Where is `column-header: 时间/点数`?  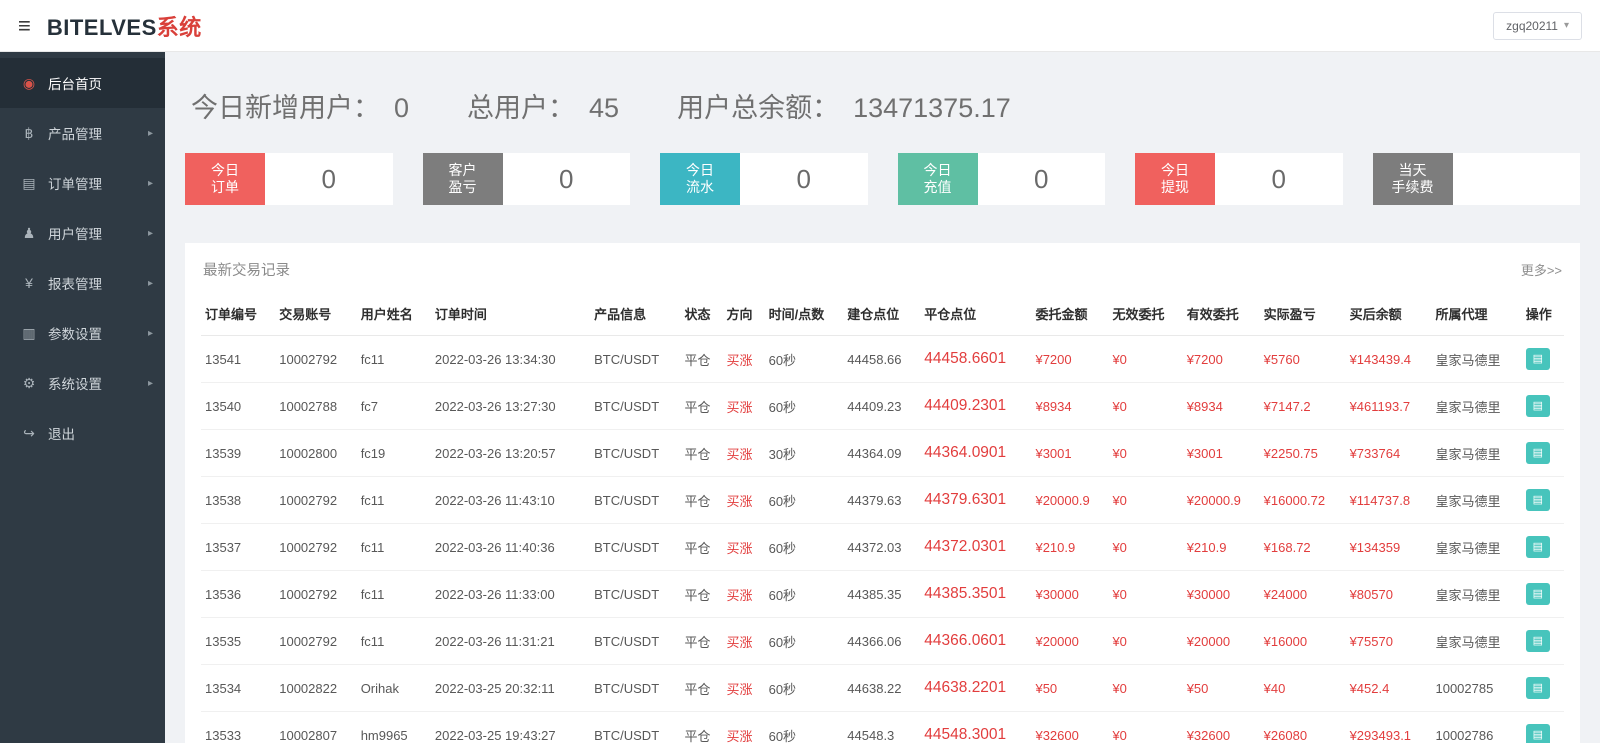 column-header: 时间/点数 is located at coordinates (804, 314).